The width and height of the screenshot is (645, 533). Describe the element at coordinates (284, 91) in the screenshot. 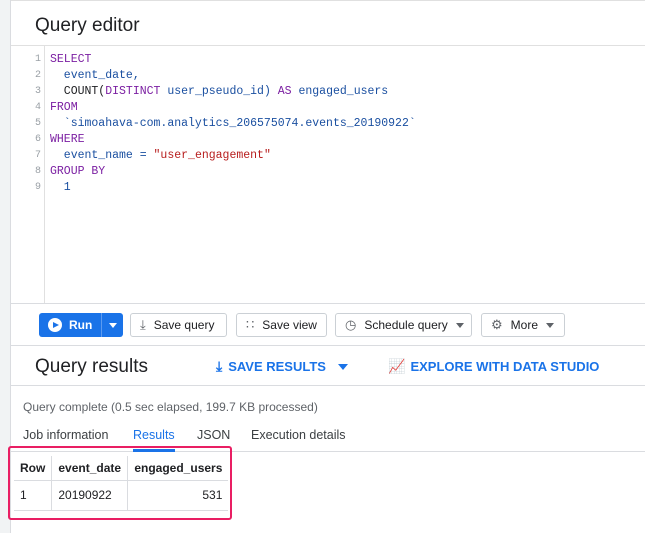

I see `code-token: AS` at that location.